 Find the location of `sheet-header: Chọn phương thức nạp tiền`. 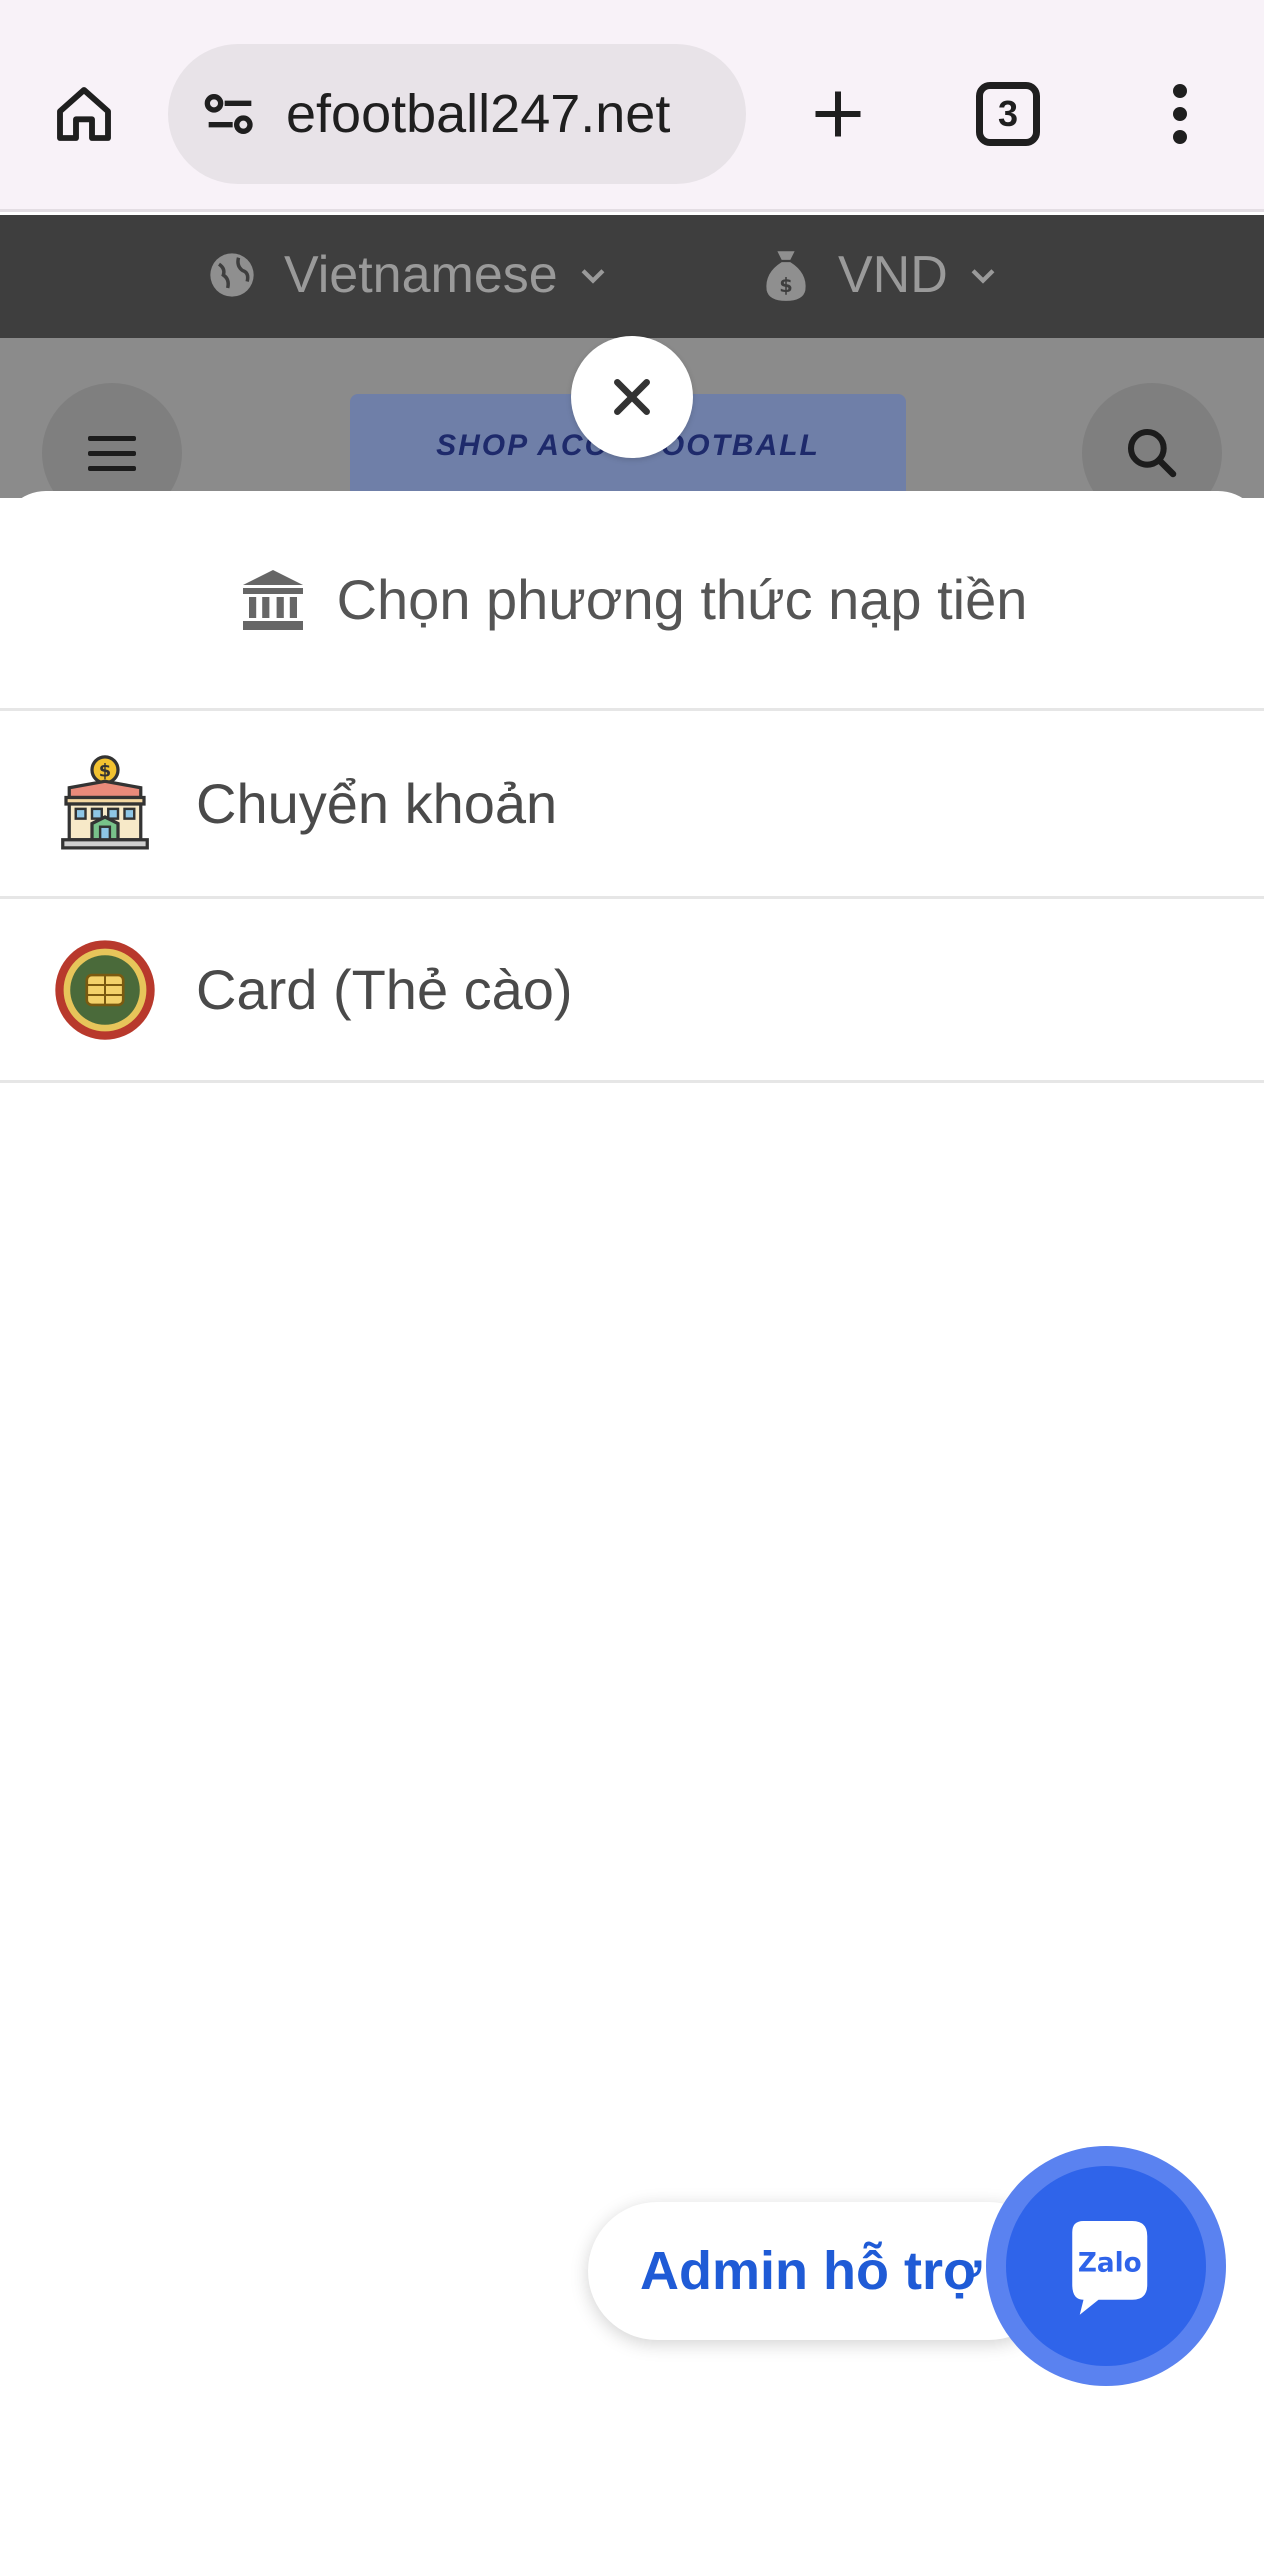

sheet-header: Chọn phương thức nạp tiền is located at coordinates (632, 601).